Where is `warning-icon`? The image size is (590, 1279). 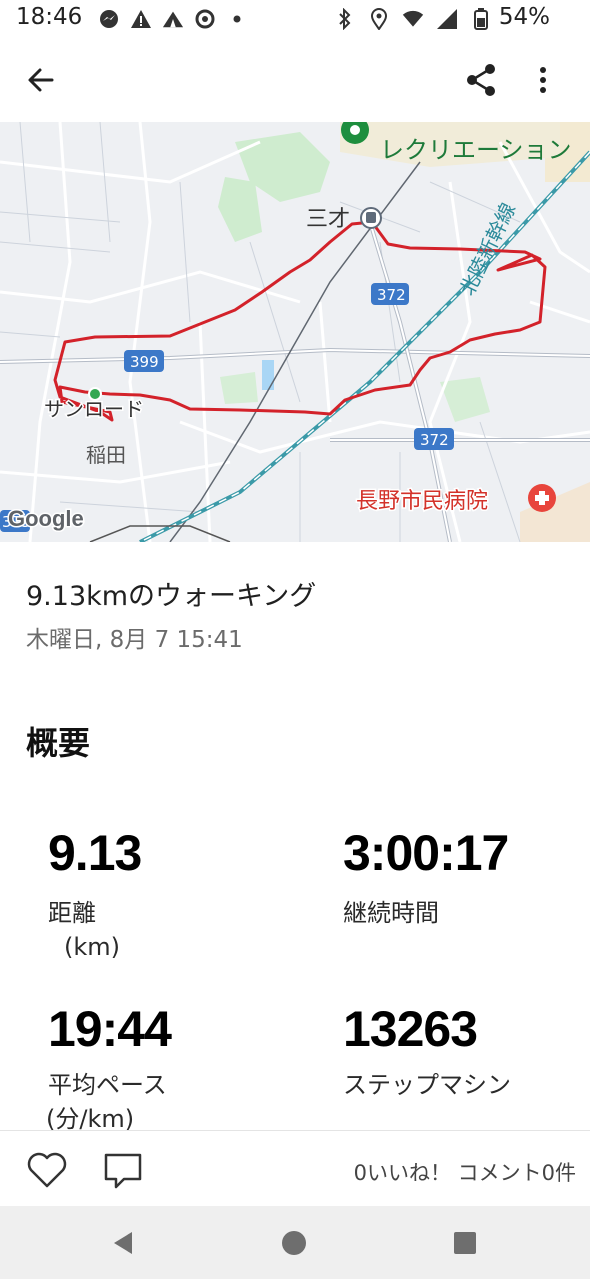 warning-icon is located at coordinates (141, 19).